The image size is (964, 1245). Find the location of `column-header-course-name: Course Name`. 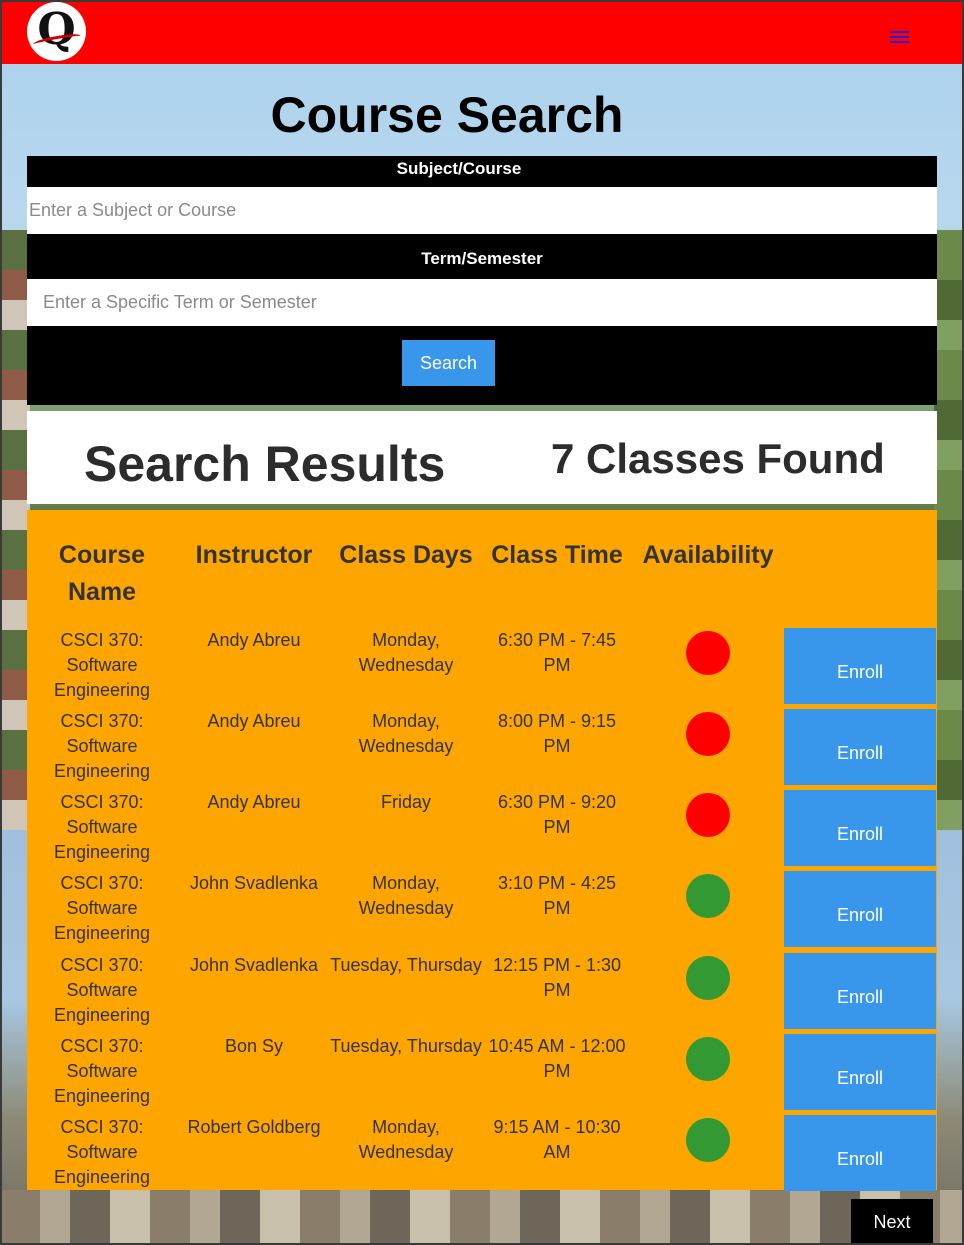

column-header-course-name: Course Name is located at coordinates (102, 573).